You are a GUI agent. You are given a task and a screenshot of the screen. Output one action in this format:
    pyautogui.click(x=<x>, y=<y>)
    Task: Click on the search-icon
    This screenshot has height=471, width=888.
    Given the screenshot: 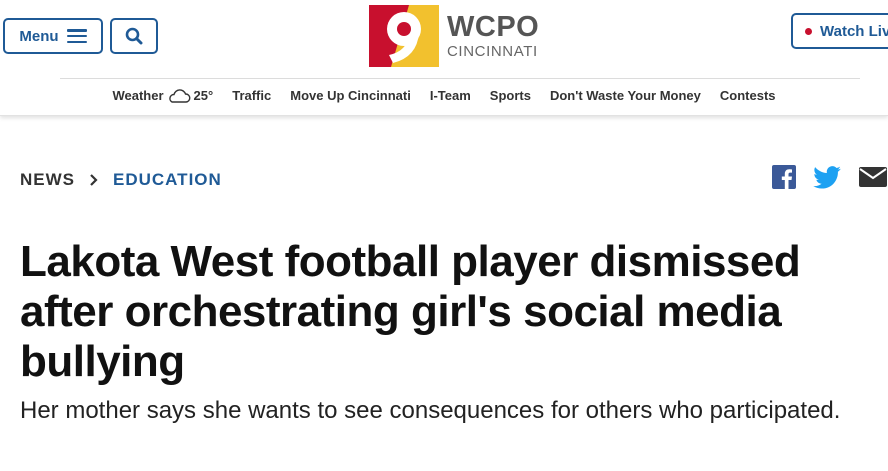 What is the action you would take?
    pyautogui.click(x=134, y=36)
    